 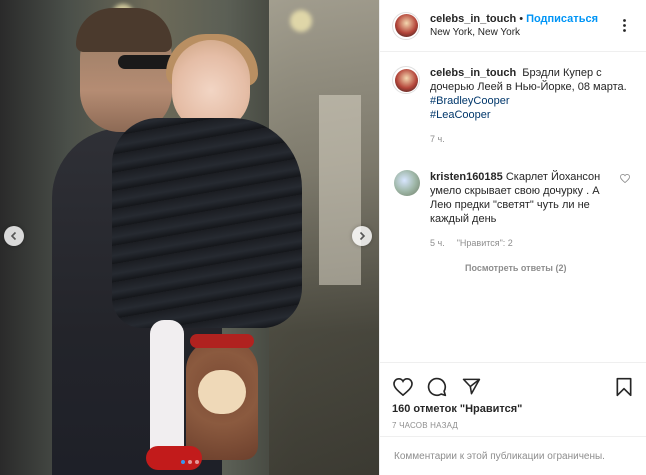 I want to click on author-username: celebs_in_touch, so click(x=473, y=19).